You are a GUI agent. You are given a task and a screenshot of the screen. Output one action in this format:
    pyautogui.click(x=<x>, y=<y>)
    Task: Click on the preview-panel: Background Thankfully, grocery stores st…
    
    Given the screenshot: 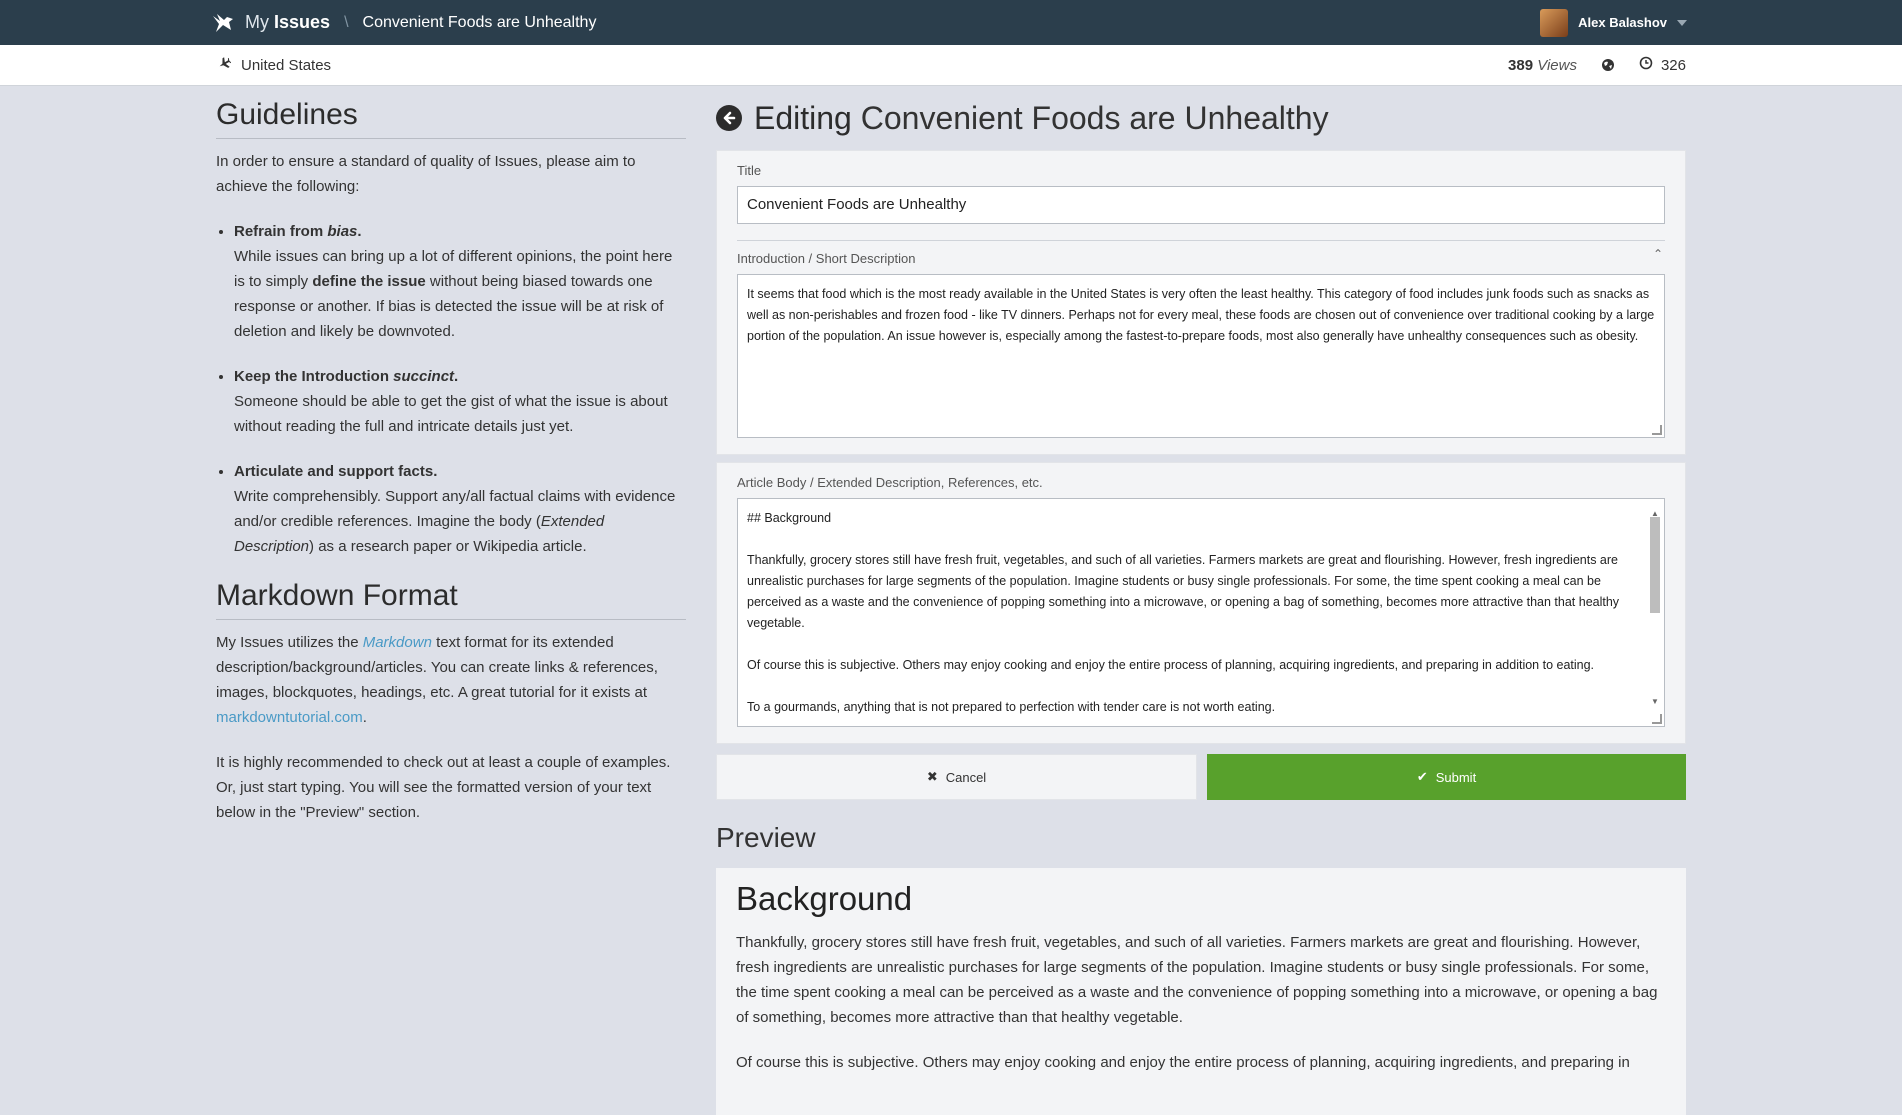 What is the action you would take?
    pyautogui.click(x=1201, y=991)
    